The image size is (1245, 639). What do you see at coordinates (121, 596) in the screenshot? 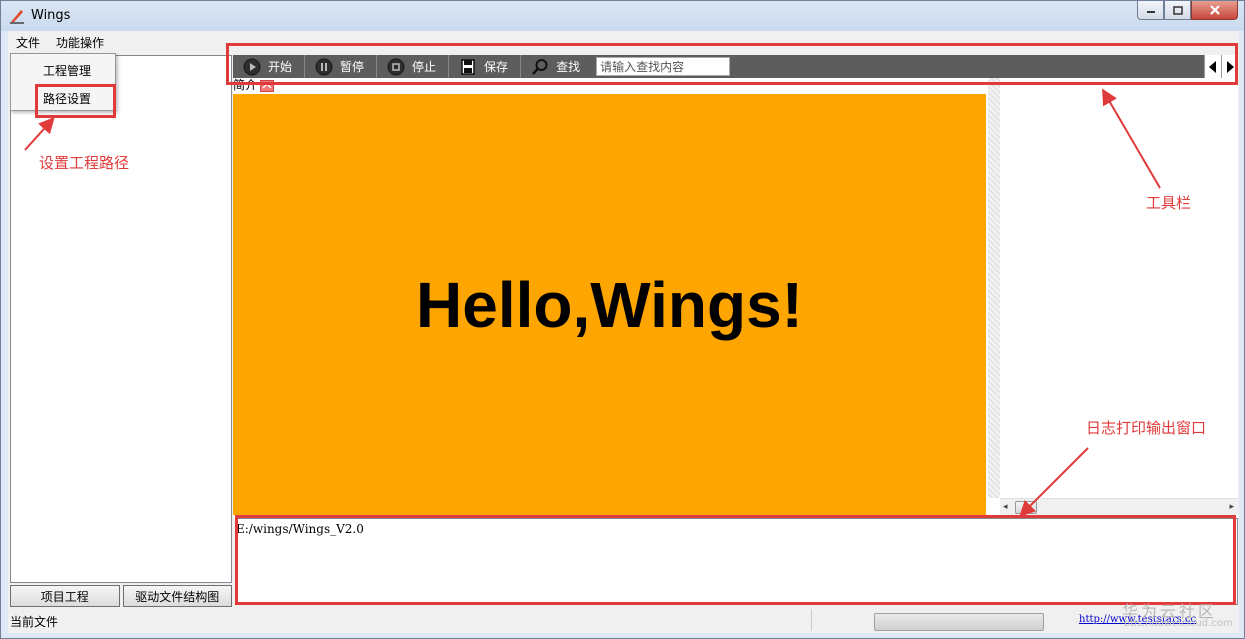
I see `left-tab-bar: 项目工程 驱动文件结构图` at bounding box center [121, 596].